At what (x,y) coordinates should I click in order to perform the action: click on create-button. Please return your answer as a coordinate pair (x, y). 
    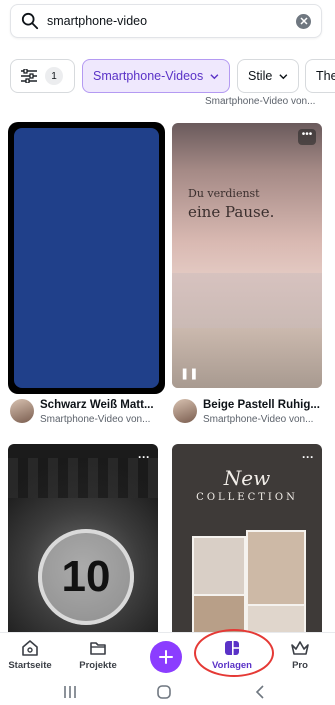
    Looking at the image, I should click on (166, 657).